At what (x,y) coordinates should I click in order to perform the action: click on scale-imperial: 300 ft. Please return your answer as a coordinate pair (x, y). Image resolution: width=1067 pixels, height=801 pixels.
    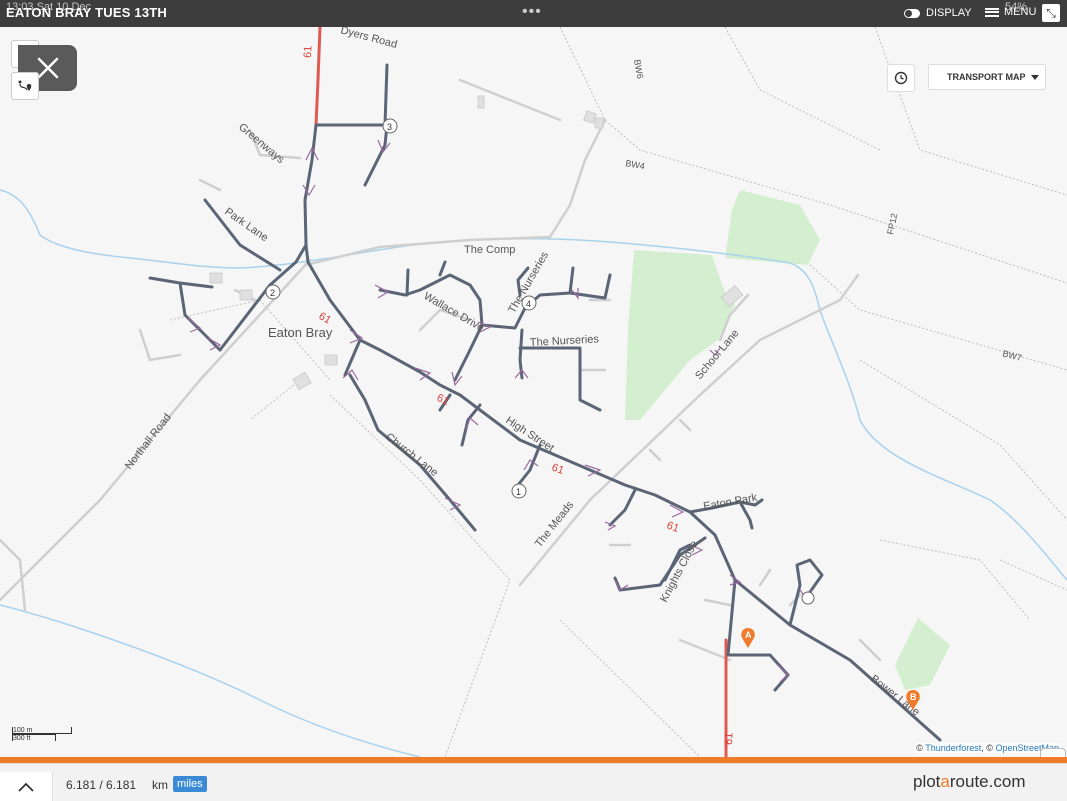
    Looking at the image, I should click on (22, 738).